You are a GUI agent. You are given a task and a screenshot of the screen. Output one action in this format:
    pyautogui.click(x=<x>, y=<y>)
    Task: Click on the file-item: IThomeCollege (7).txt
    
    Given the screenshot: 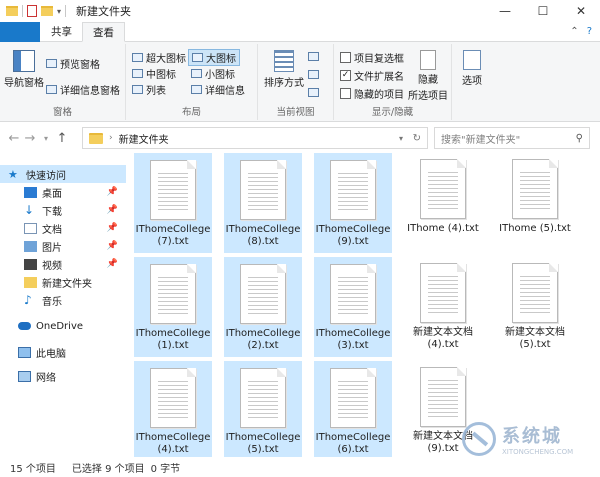 What is the action you would take?
    pyautogui.click(x=173, y=203)
    